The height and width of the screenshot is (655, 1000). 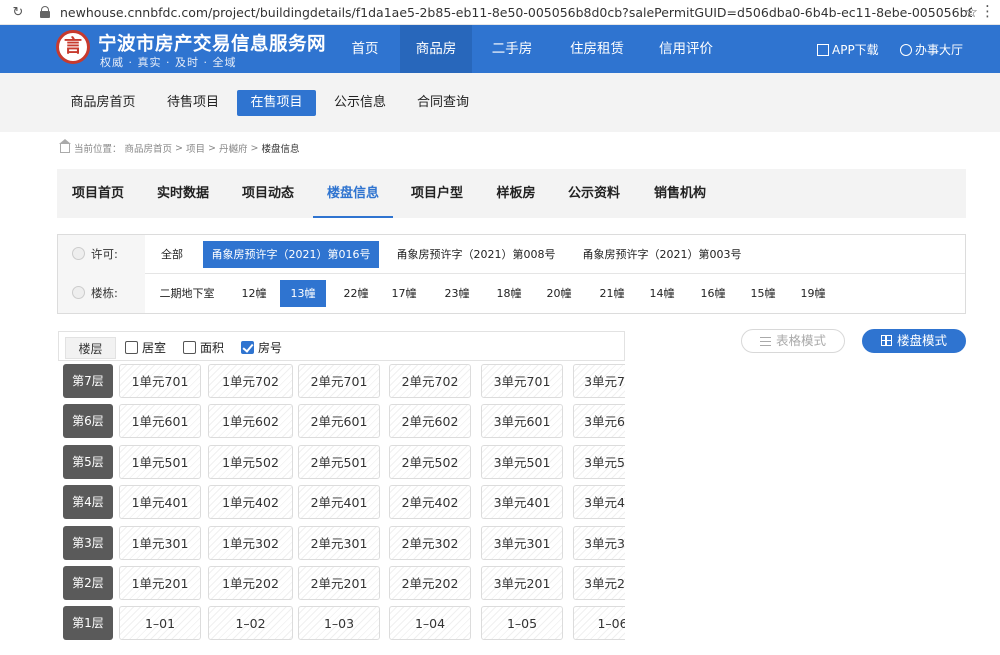 What do you see at coordinates (509, 293) in the screenshot?
I see `building-option: 18幢` at bounding box center [509, 293].